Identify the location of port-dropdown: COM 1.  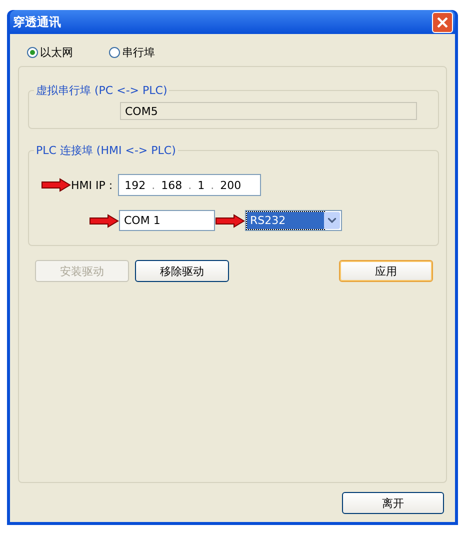
(167, 220).